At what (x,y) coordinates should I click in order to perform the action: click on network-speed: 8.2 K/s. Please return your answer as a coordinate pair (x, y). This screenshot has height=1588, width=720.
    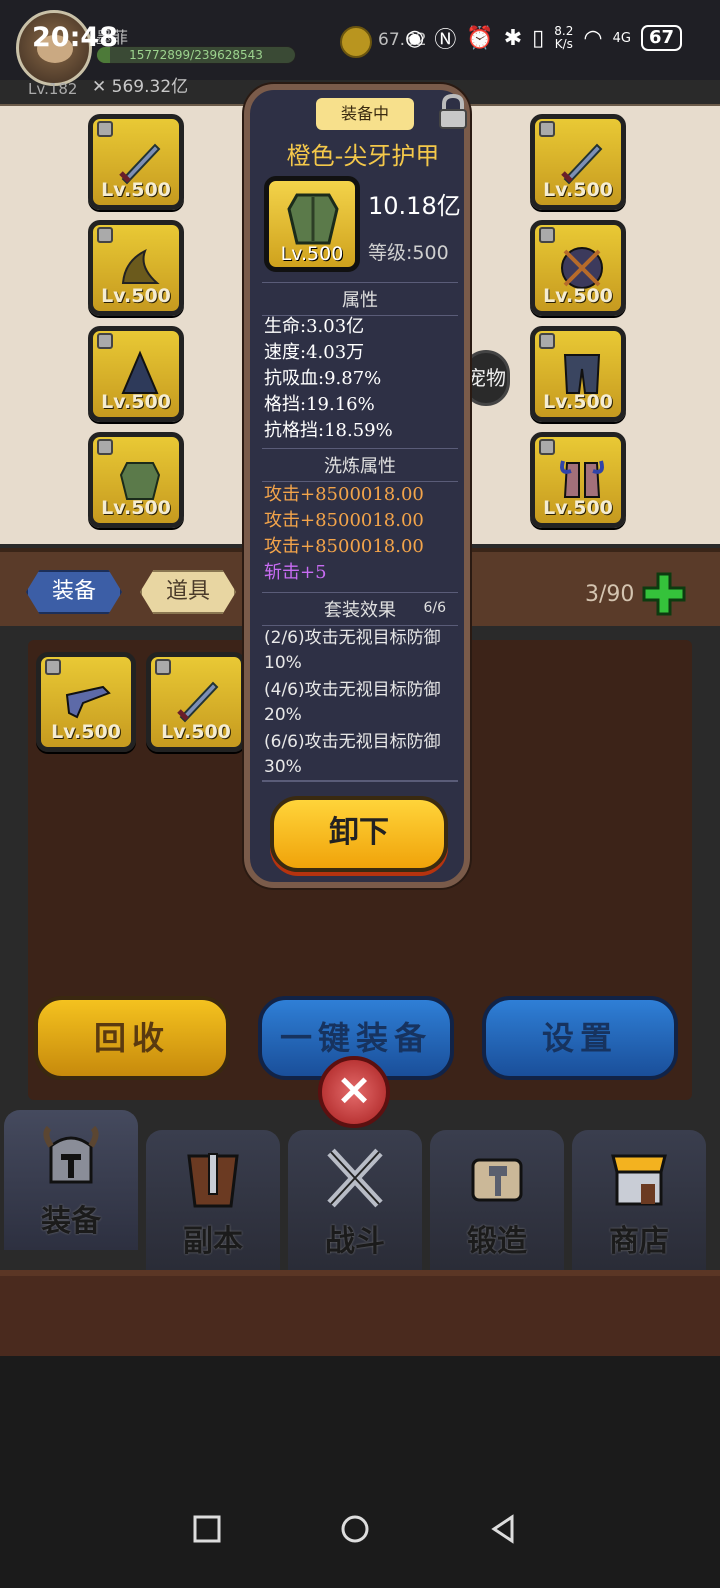
    Looking at the image, I should click on (563, 38).